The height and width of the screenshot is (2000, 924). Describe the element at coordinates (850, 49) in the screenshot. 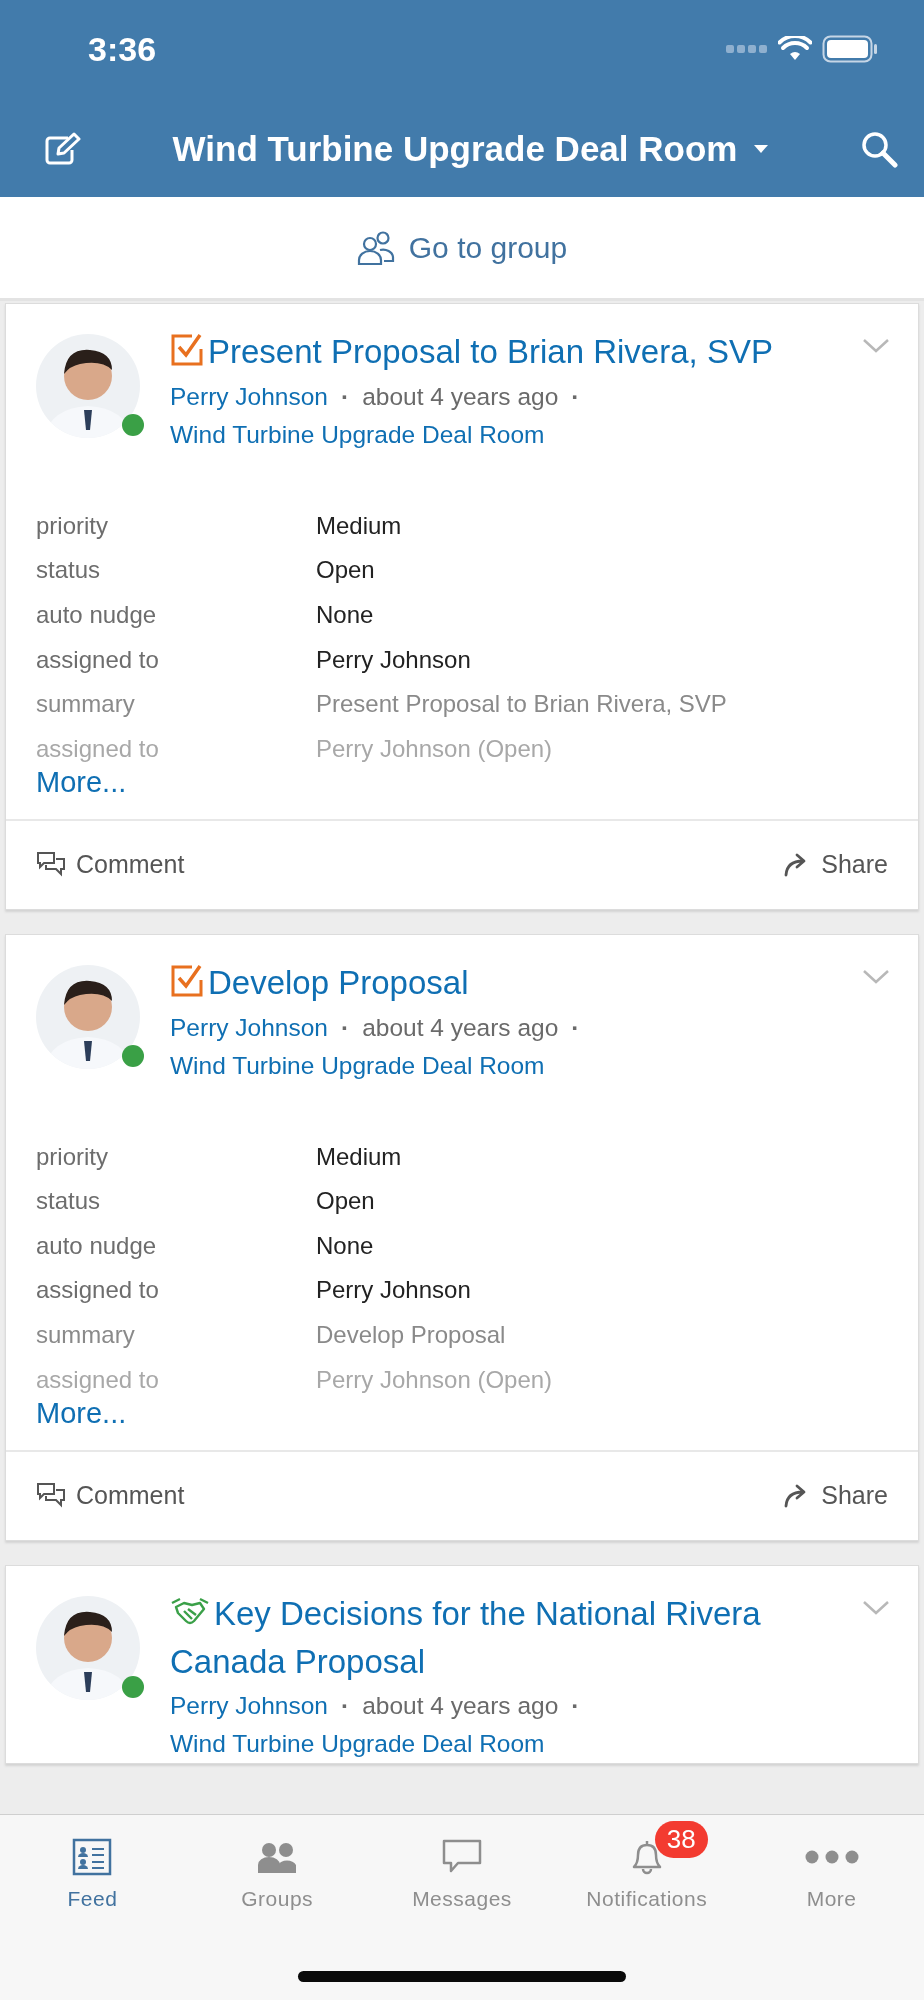

I see `battery-icon` at that location.